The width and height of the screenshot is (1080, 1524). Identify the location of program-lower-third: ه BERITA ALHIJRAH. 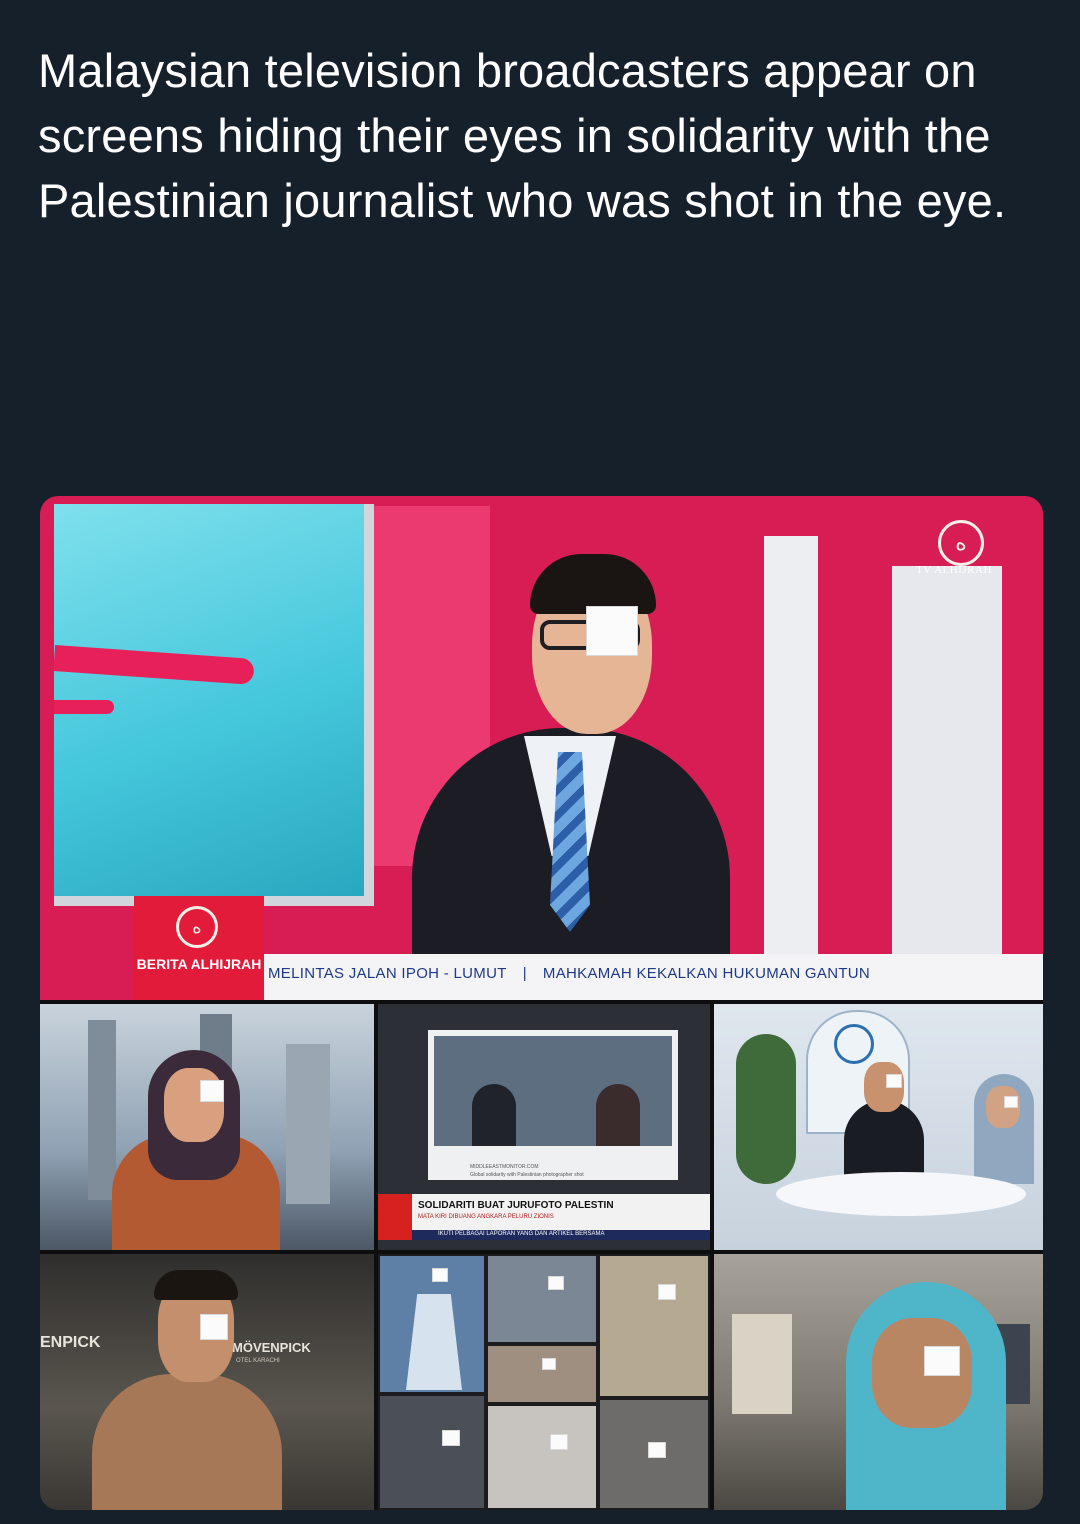
(199, 948).